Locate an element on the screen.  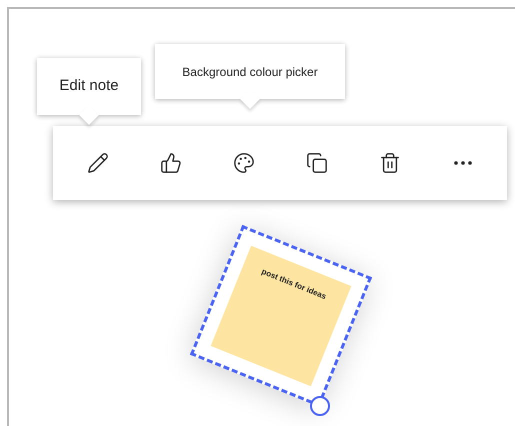
pencil-icon is located at coordinates (97, 163).